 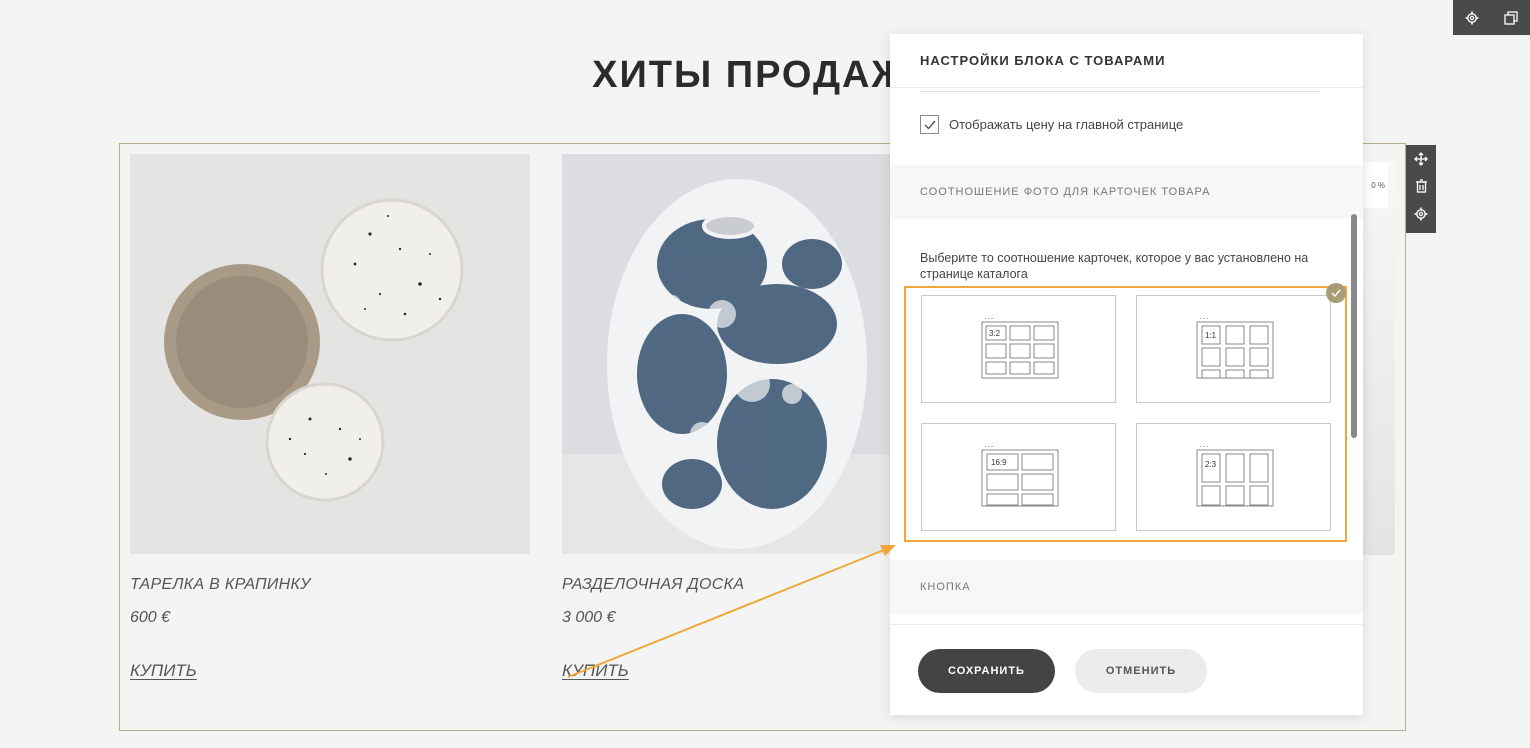 I want to click on block-toolbar, so click(x=1421, y=189).